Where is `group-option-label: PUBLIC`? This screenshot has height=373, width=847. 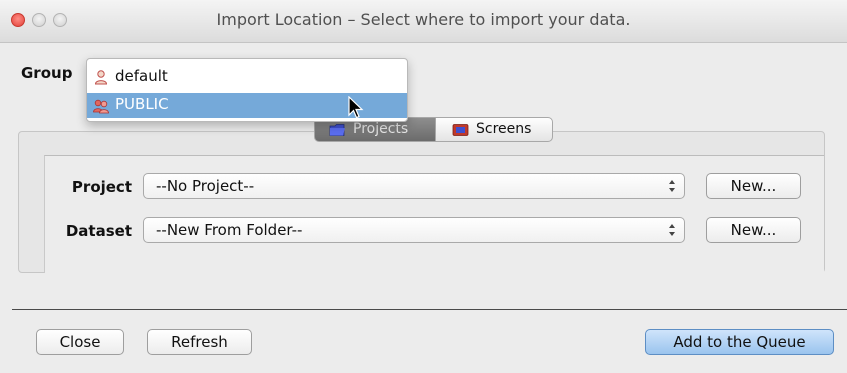 group-option-label: PUBLIC is located at coordinates (142, 104).